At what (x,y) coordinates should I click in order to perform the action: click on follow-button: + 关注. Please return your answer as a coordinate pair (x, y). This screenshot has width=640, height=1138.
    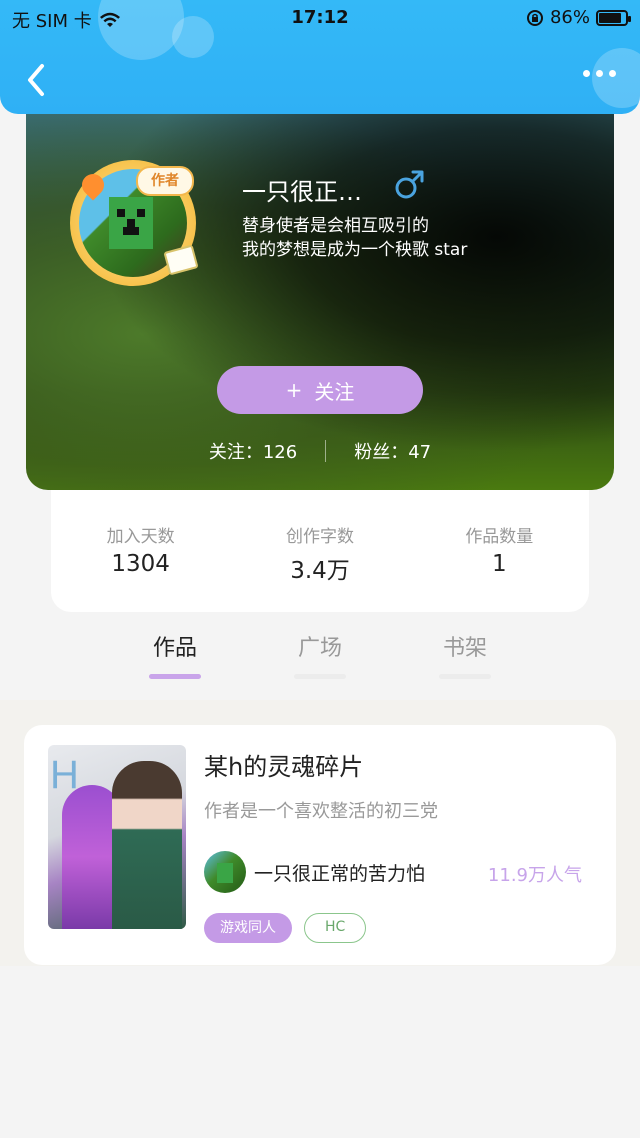
    Looking at the image, I should click on (320, 390).